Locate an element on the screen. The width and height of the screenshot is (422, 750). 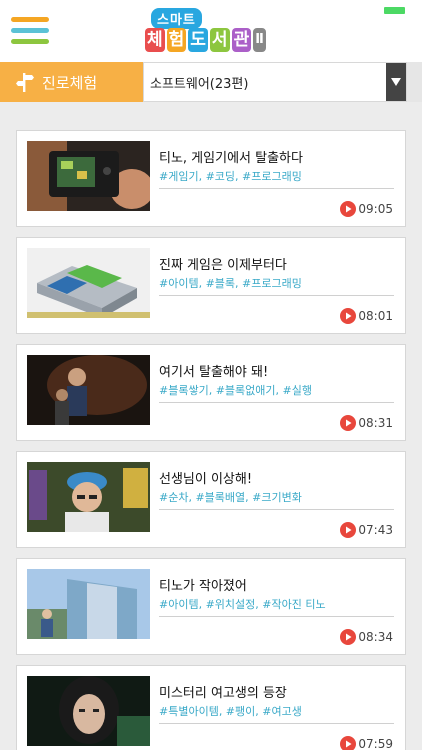
video-duration: 08:31 is located at coordinates (366, 423).